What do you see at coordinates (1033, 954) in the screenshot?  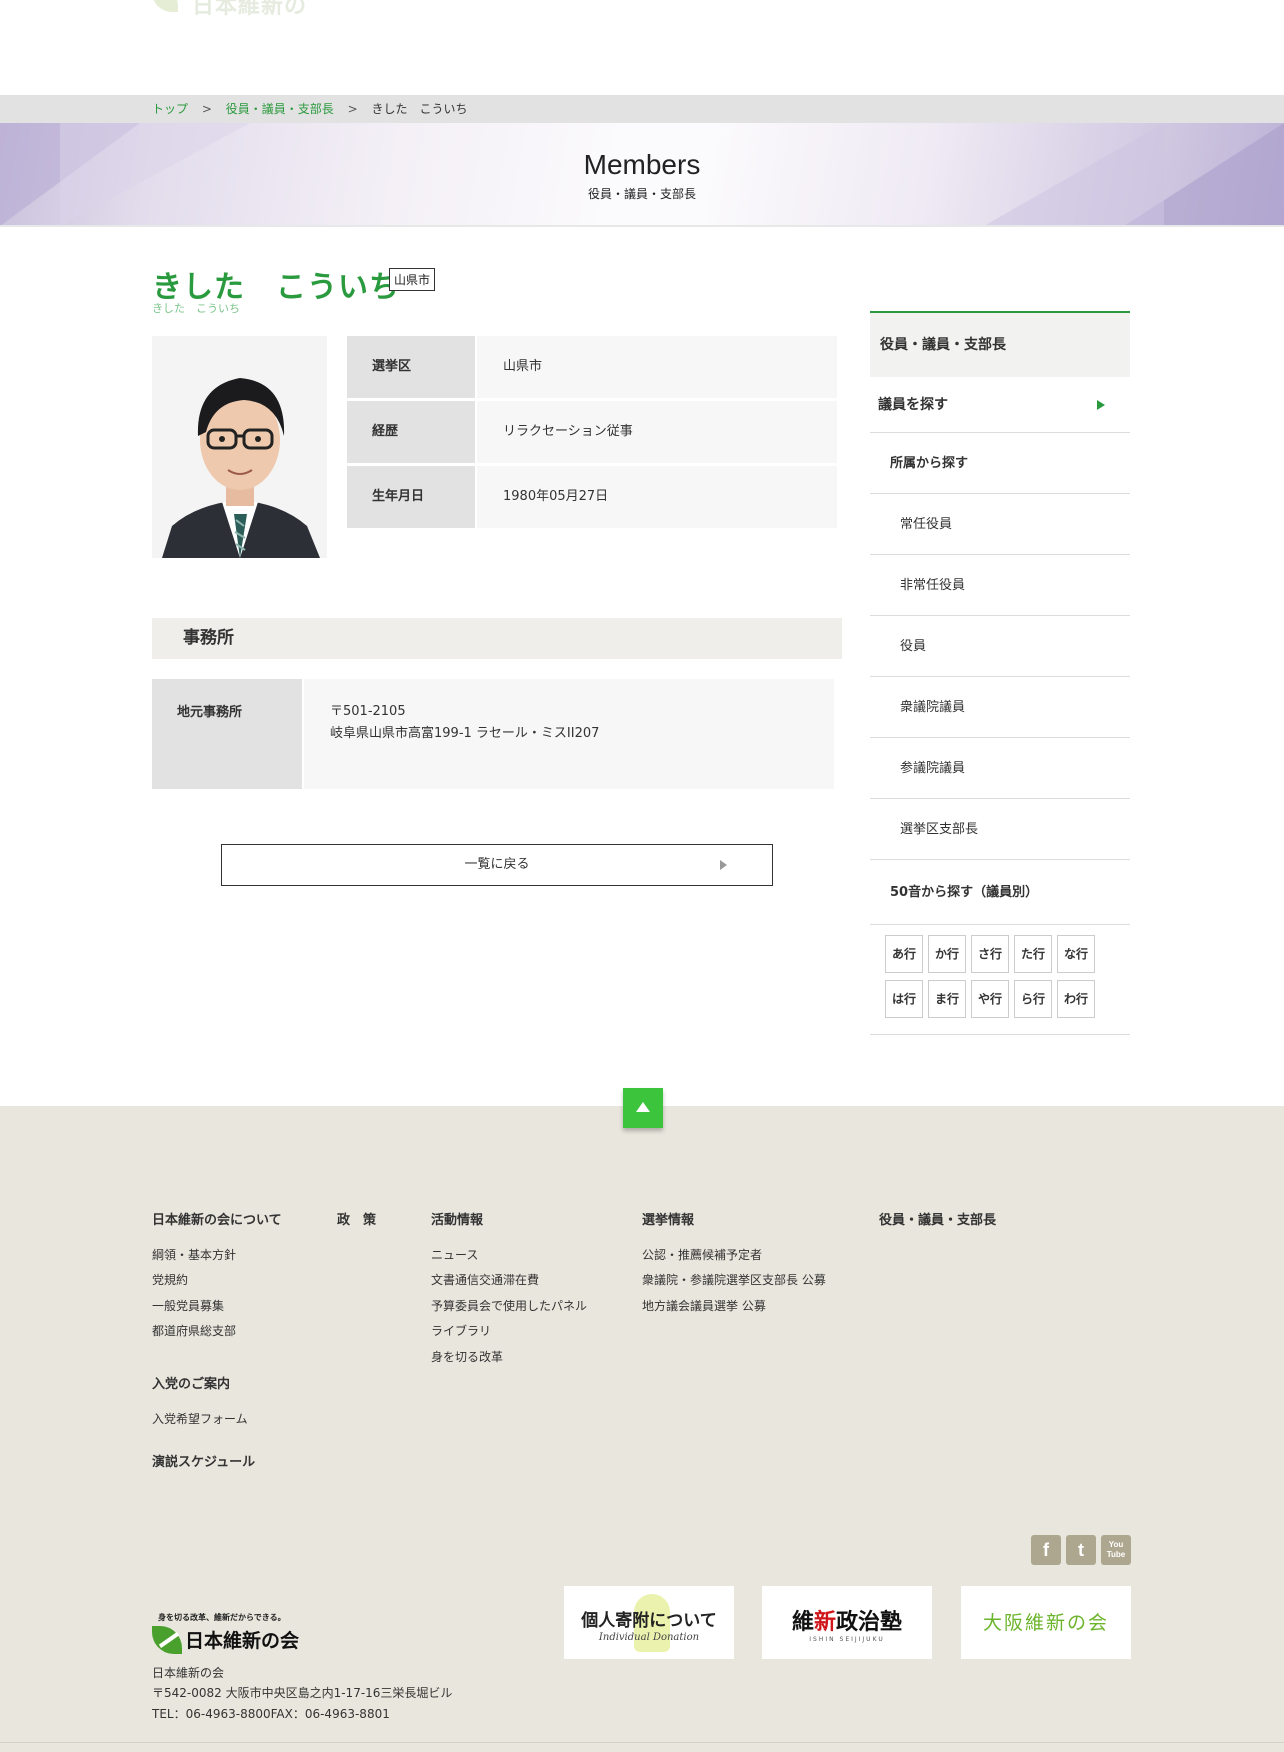 I see `kana-button-ta: た行` at bounding box center [1033, 954].